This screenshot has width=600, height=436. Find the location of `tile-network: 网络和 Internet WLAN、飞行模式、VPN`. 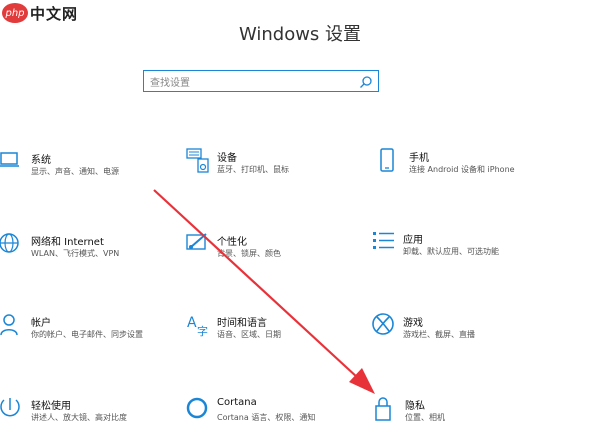

tile-network: 网络和 Internet WLAN、飞行模式、VPN is located at coordinates (95, 252).